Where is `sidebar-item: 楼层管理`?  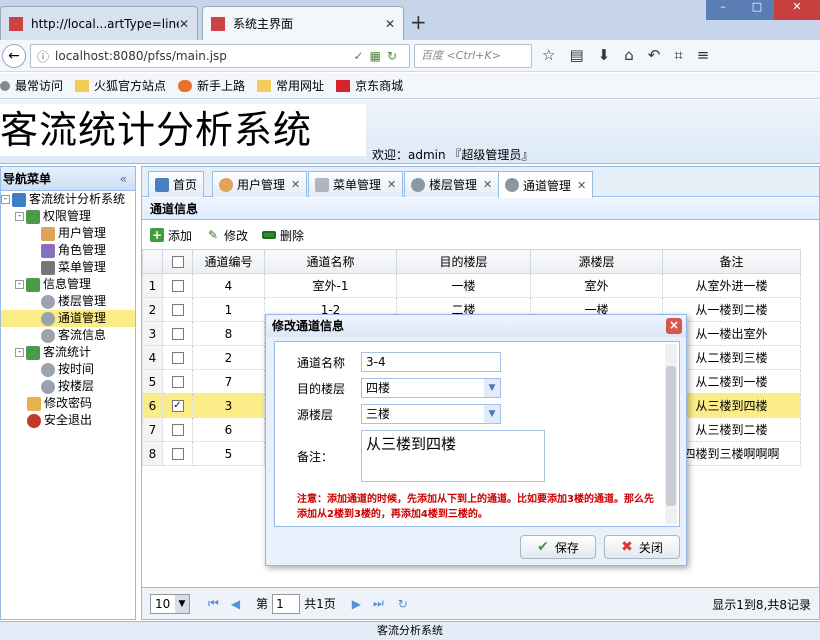
sidebar-item: 楼层管理 is located at coordinates (68, 301).